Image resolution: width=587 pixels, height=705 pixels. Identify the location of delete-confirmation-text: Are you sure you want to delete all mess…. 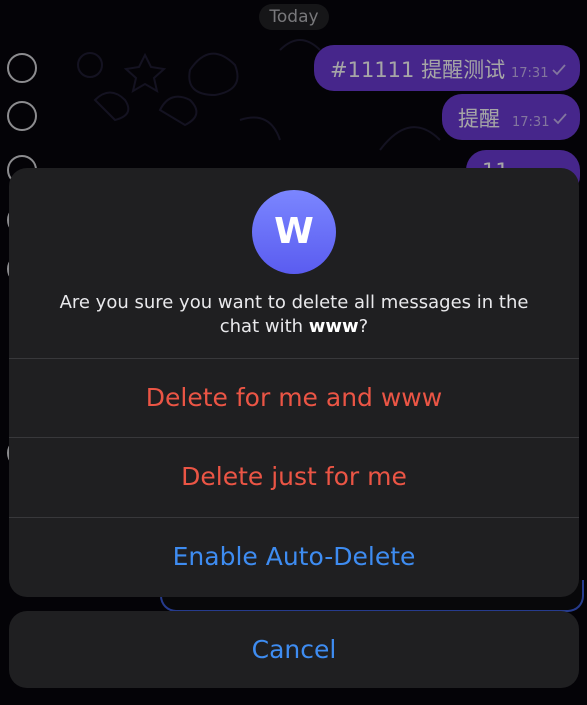
(294, 315).